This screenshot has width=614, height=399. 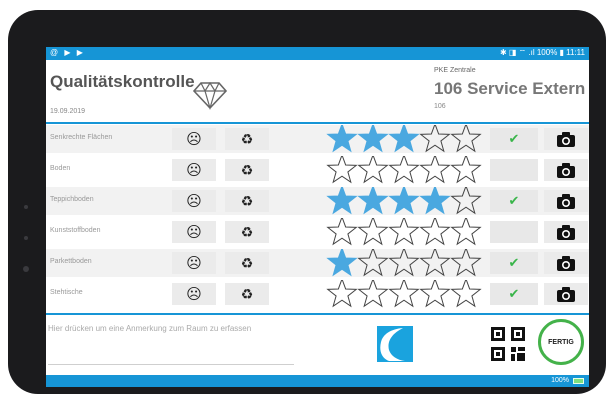 What do you see at coordinates (317, 294) in the screenshot?
I see `table-row: Stehtische ☹ ♻ ✔` at bounding box center [317, 294].